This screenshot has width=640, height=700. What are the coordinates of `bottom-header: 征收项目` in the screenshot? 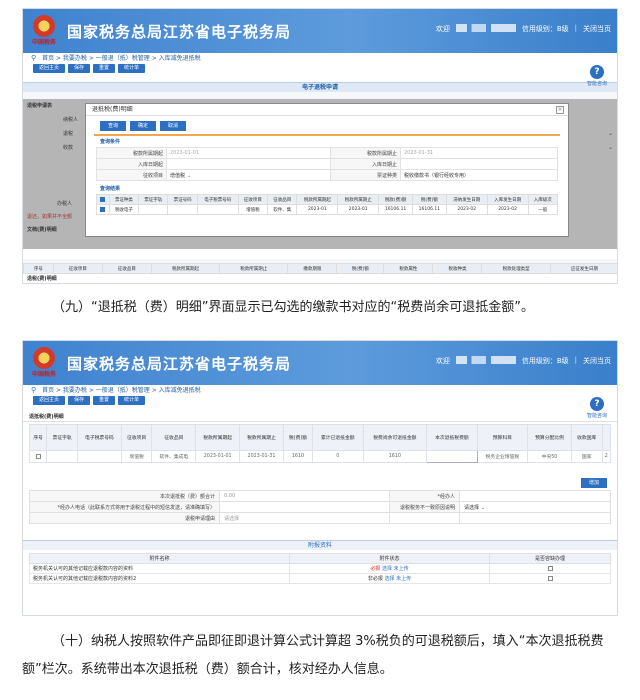 It's located at (77, 268).